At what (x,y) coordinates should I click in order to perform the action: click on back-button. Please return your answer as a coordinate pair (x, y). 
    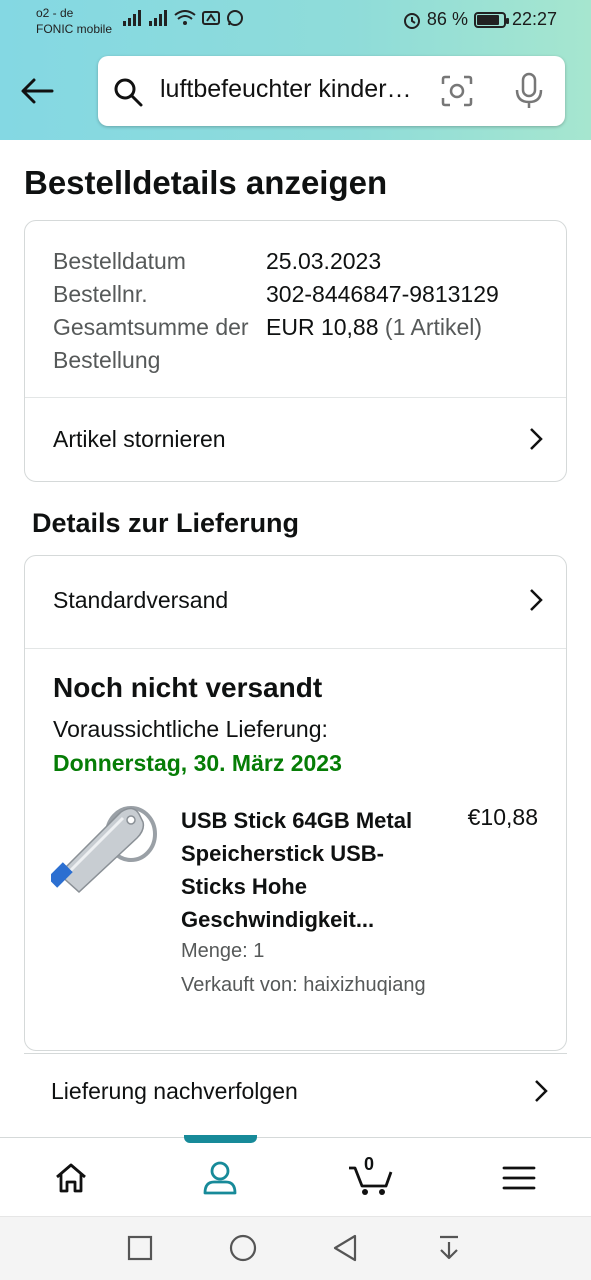
    Looking at the image, I should click on (37, 91).